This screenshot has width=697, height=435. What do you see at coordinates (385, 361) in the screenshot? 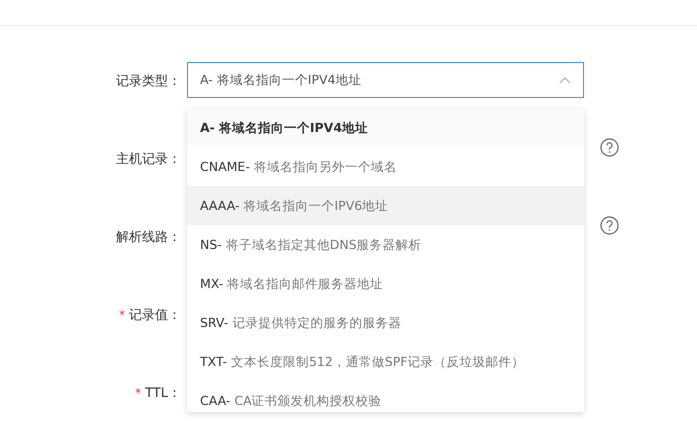
I see `dropdown-option: TXT- 文本长度限制512，通常做SPF记录（反垃圾邮件）` at bounding box center [385, 361].